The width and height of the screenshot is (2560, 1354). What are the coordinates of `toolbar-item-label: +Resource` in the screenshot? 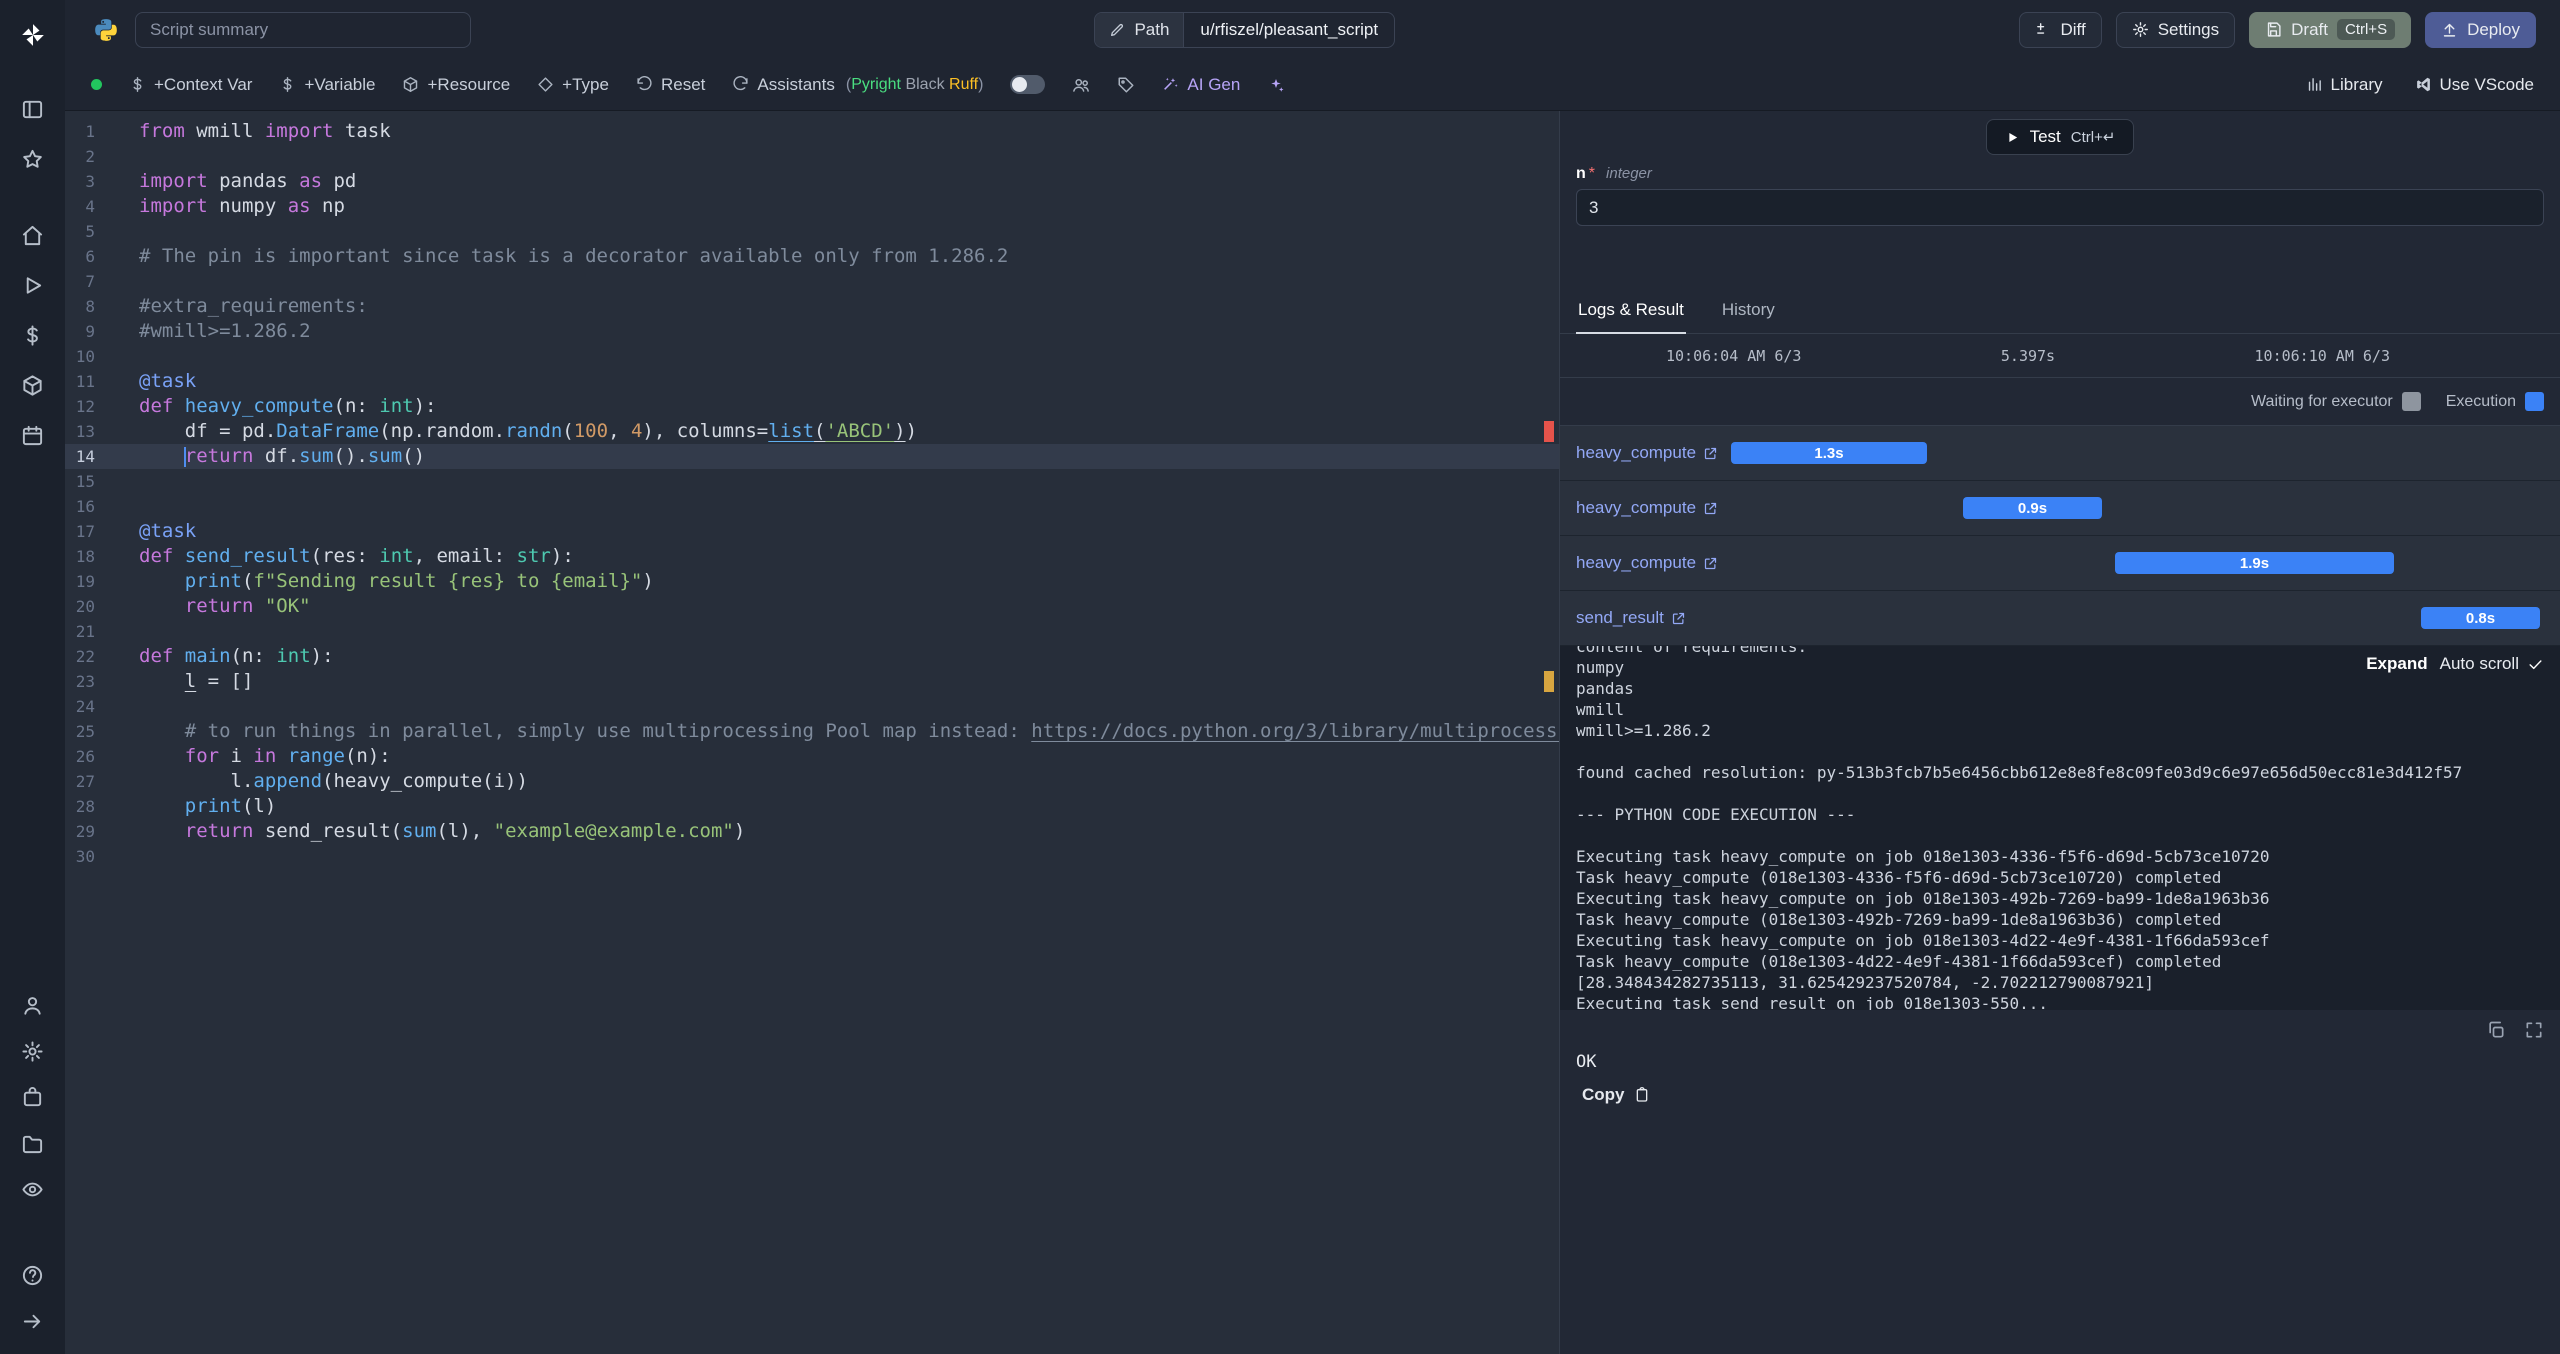 It's located at (469, 84).